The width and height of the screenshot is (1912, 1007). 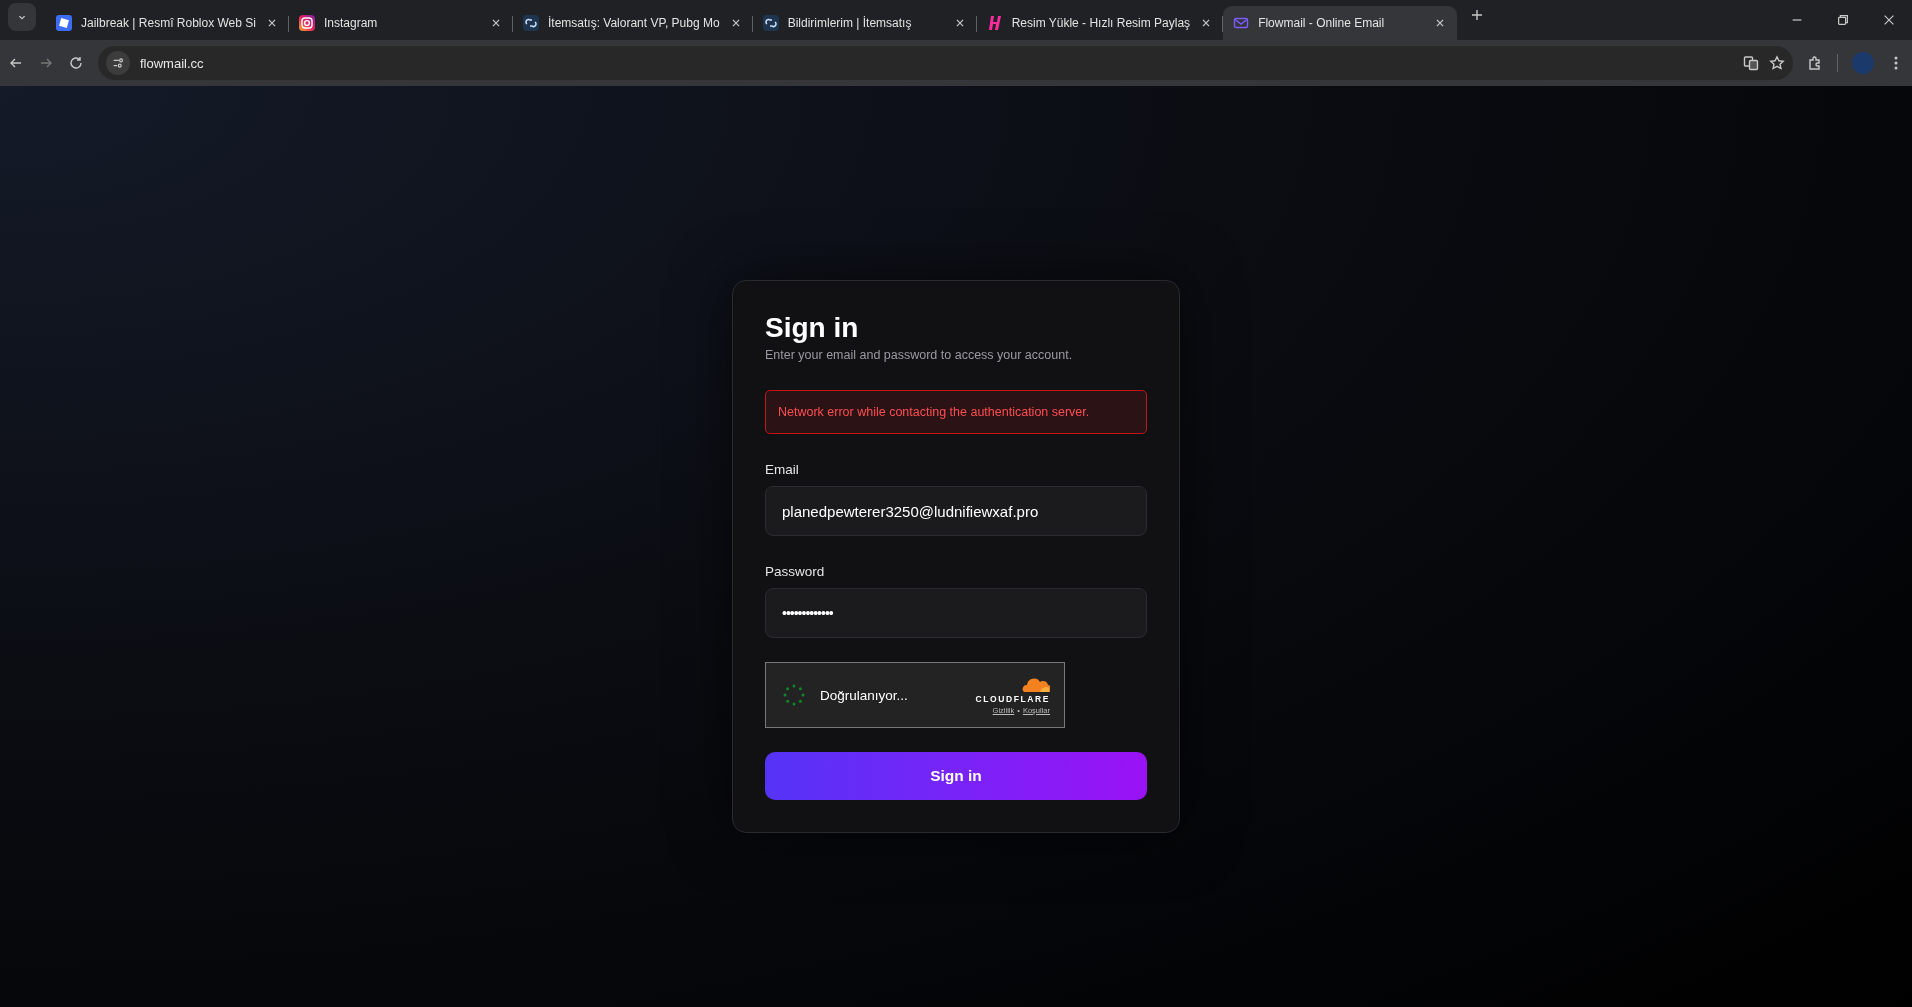 I want to click on sign-in-button: Sign in, so click(x=956, y=776).